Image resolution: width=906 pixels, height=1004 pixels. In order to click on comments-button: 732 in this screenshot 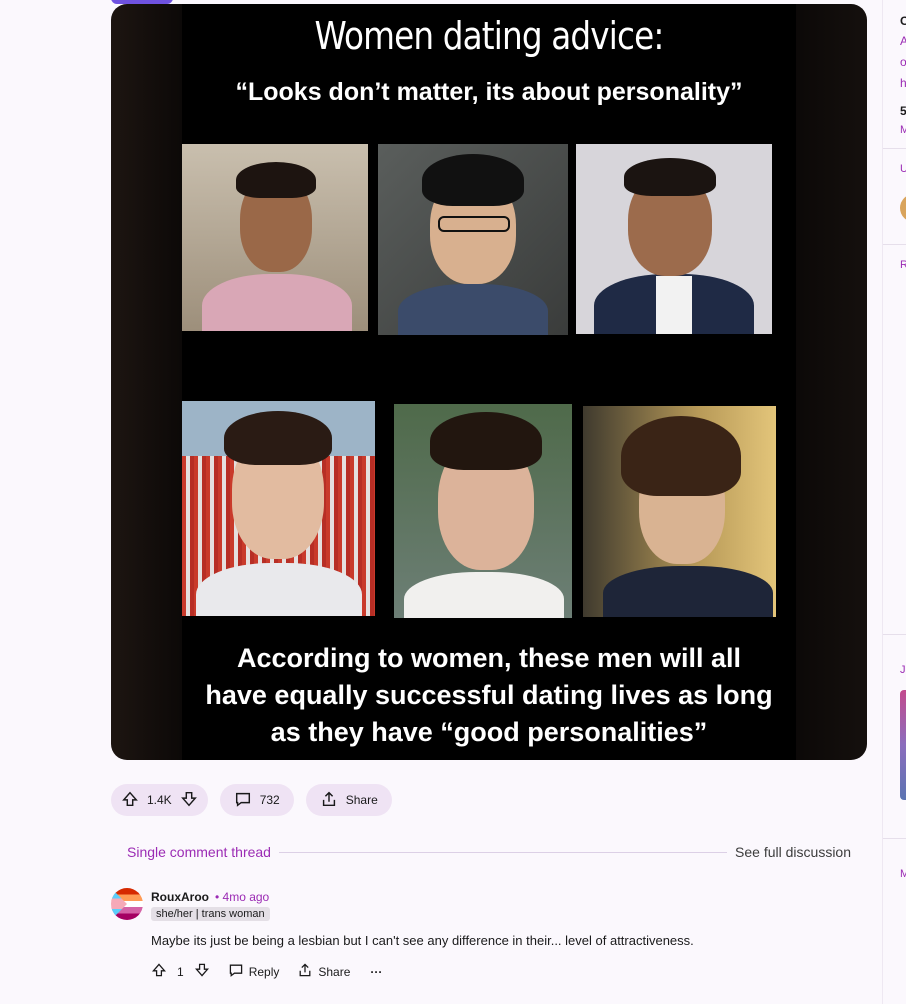, I will do `click(256, 800)`.